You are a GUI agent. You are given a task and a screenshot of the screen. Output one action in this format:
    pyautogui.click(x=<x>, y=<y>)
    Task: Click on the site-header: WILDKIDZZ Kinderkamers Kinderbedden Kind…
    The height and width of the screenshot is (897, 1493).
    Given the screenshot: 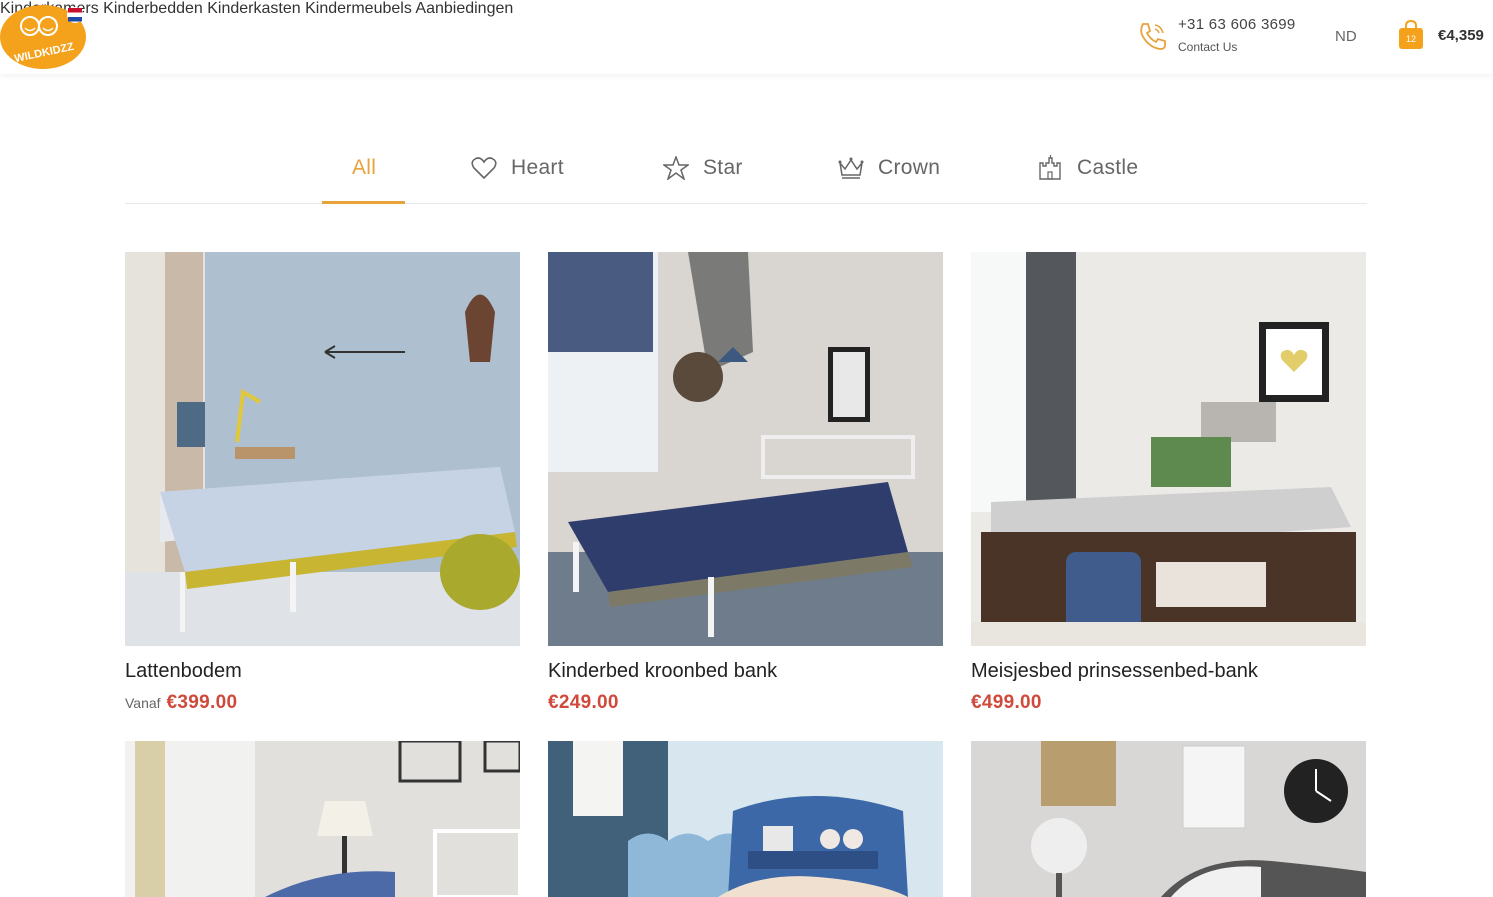 What is the action you would take?
    pyautogui.click(x=746, y=37)
    